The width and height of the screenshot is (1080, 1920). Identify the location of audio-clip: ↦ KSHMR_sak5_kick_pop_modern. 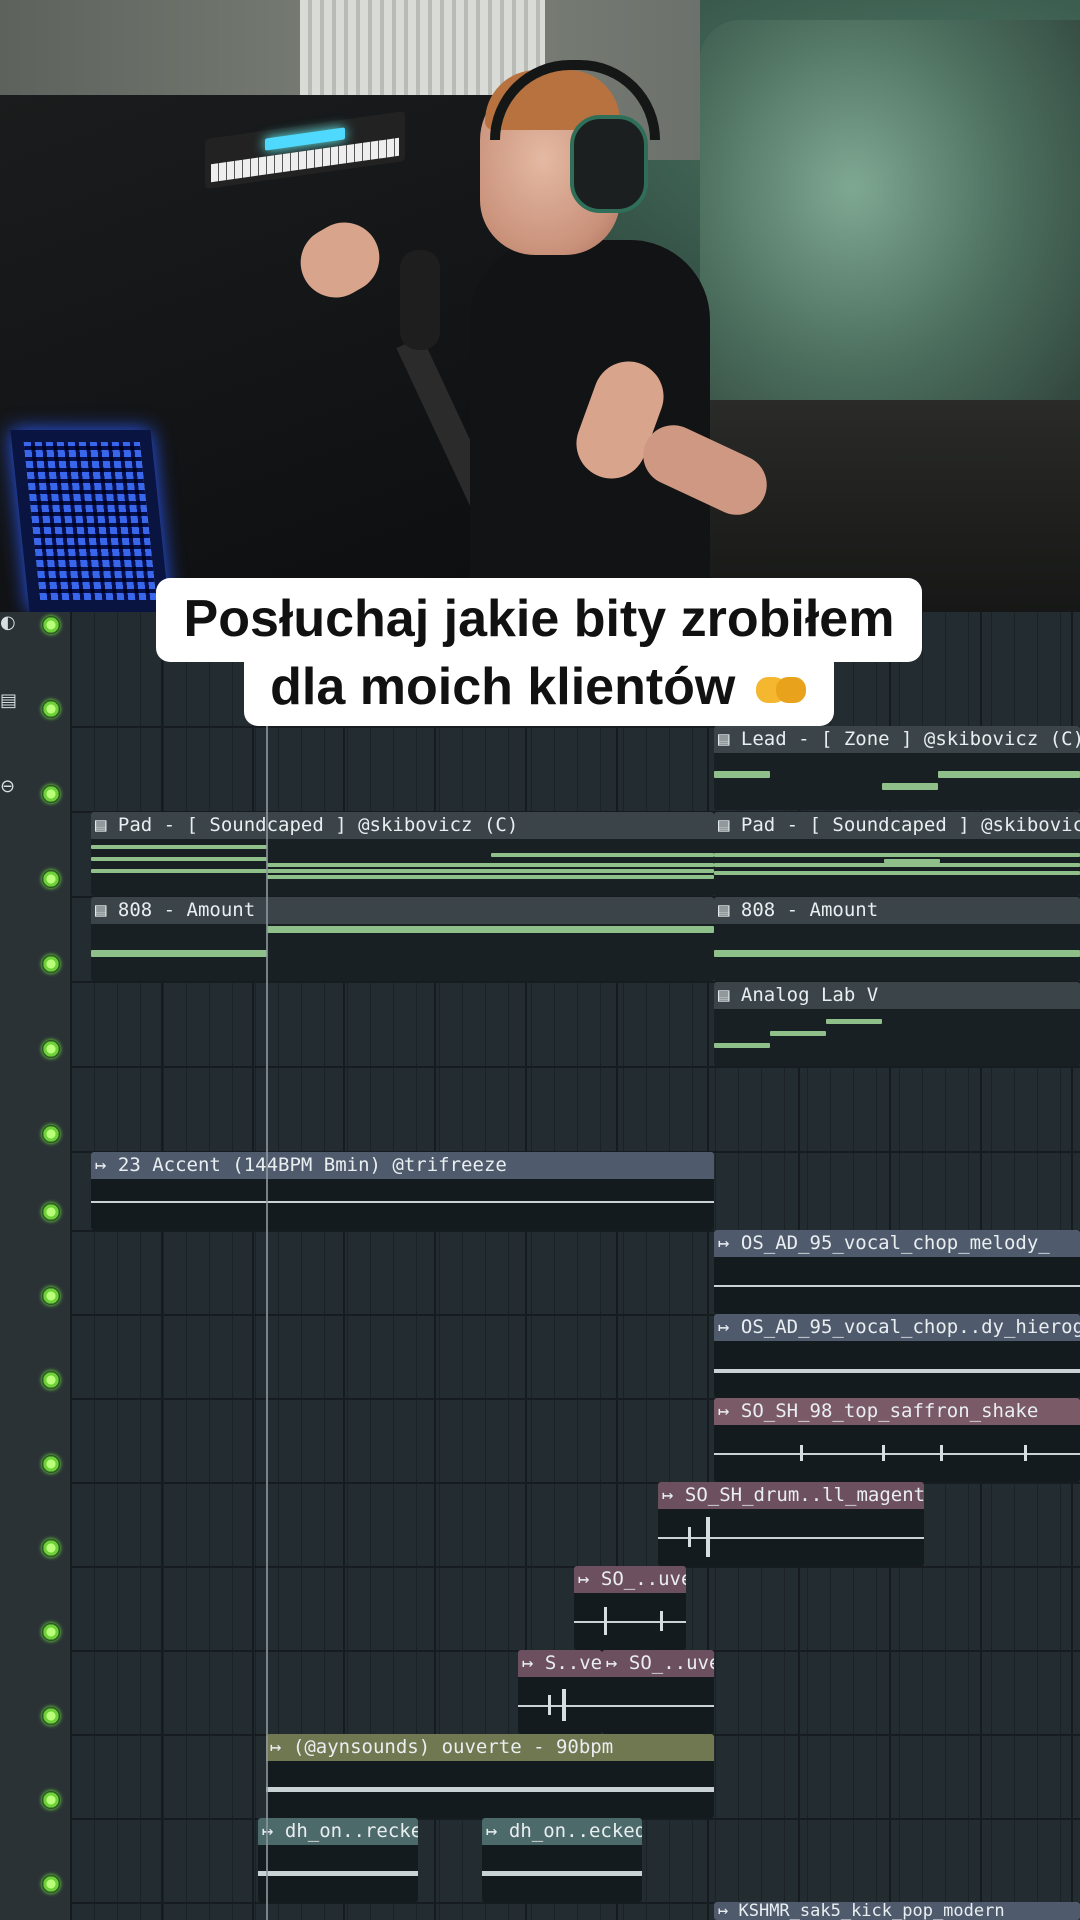
(897, 1911).